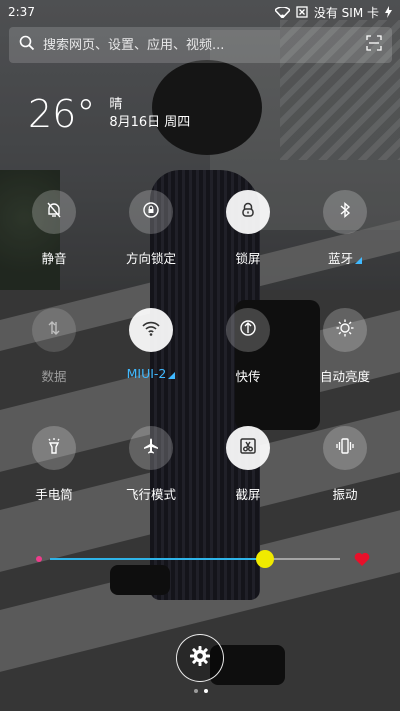 This screenshot has width=400, height=711. Describe the element at coordinates (151, 464) in the screenshot. I see `toggle-airplane-mode: 飞行模式` at that location.